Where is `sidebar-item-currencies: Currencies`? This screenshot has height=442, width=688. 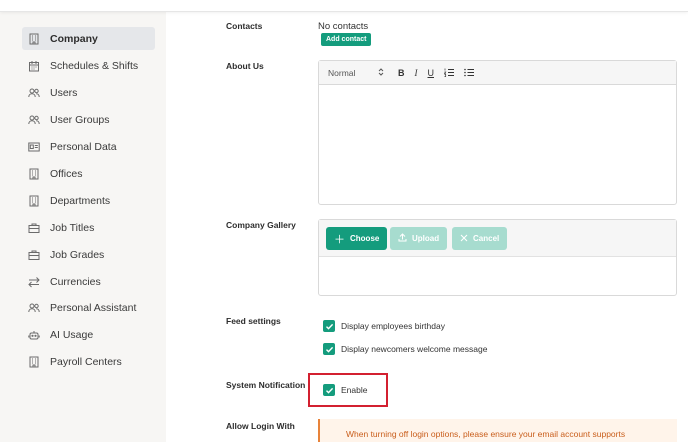 sidebar-item-currencies: Currencies is located at coordinates (88, 281).